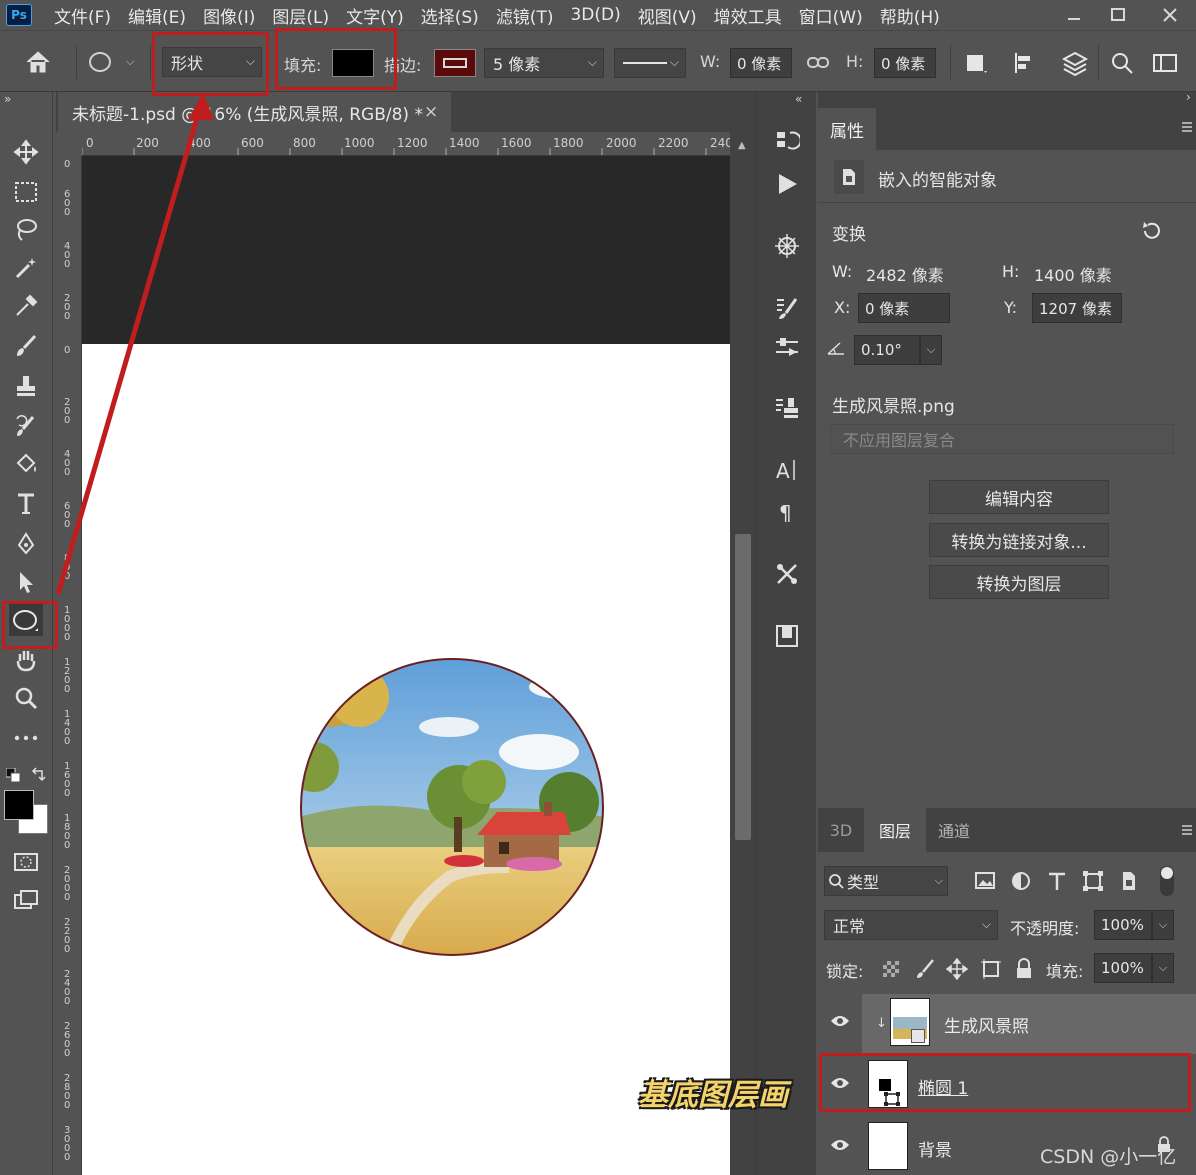  I want to click on path-arrangement-icon, so click(1075, 63).